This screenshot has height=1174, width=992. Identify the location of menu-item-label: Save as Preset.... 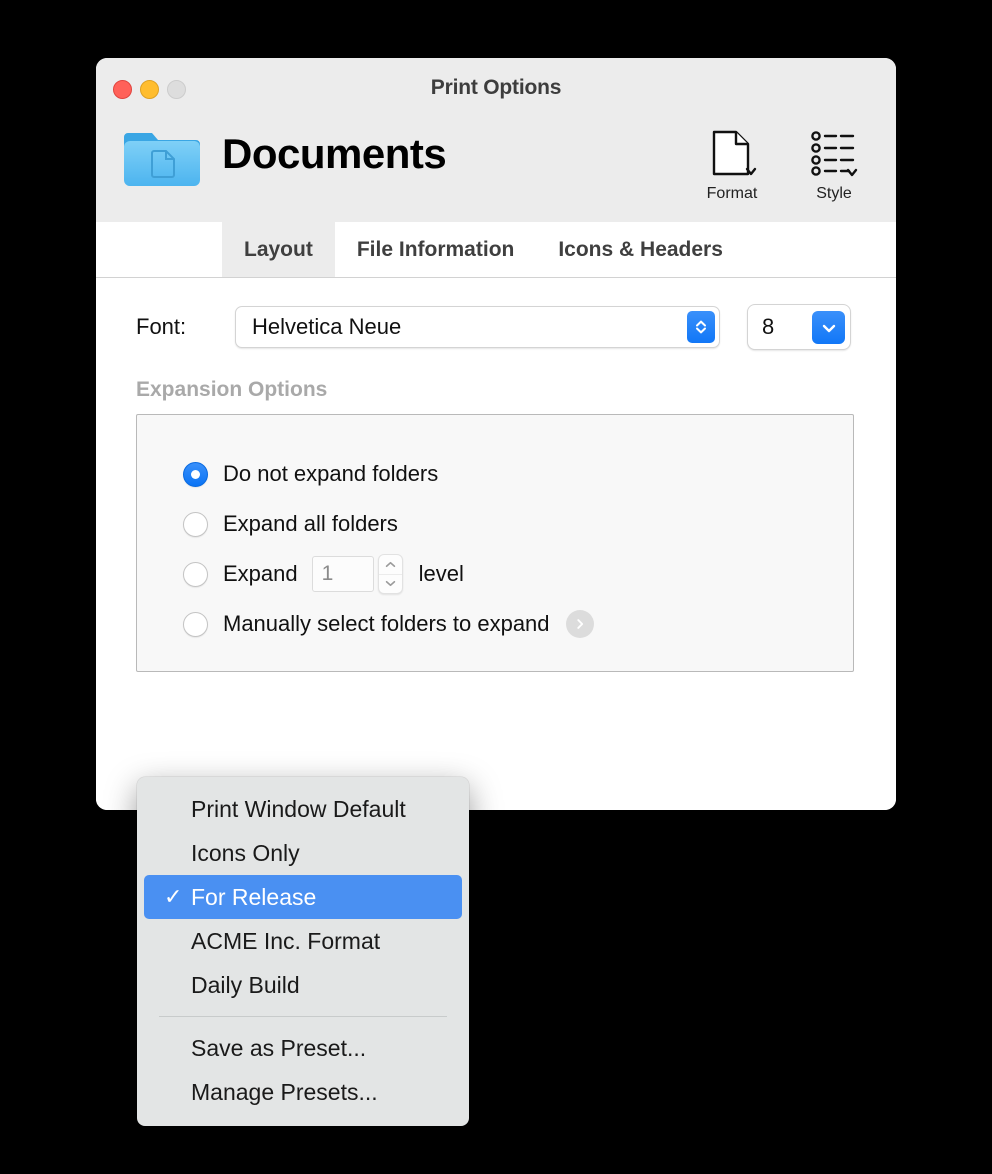
(279, 1047).